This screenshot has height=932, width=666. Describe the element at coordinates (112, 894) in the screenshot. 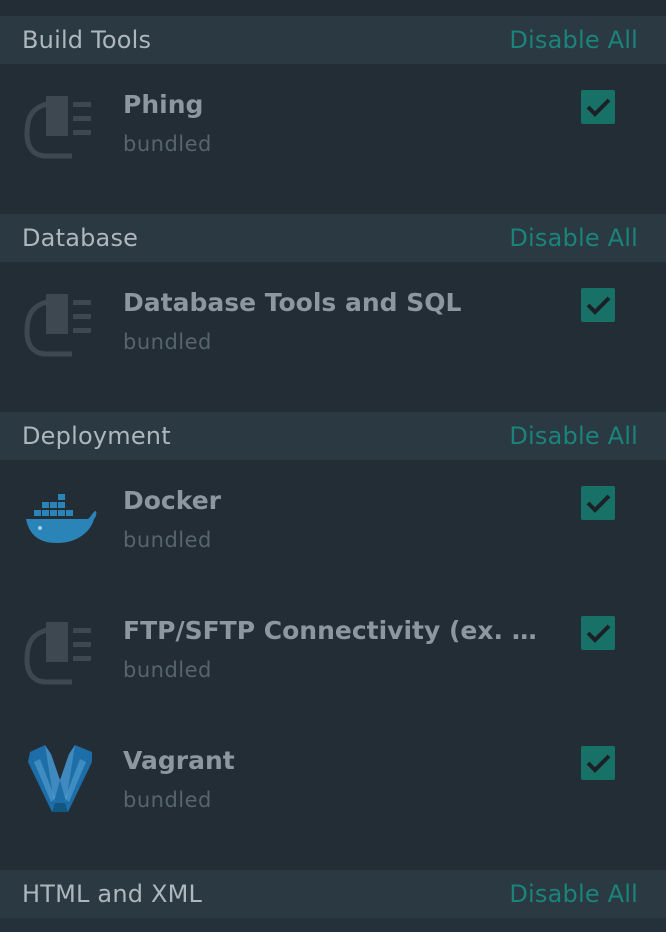

I see `category-title: HTML and XML` at that location.